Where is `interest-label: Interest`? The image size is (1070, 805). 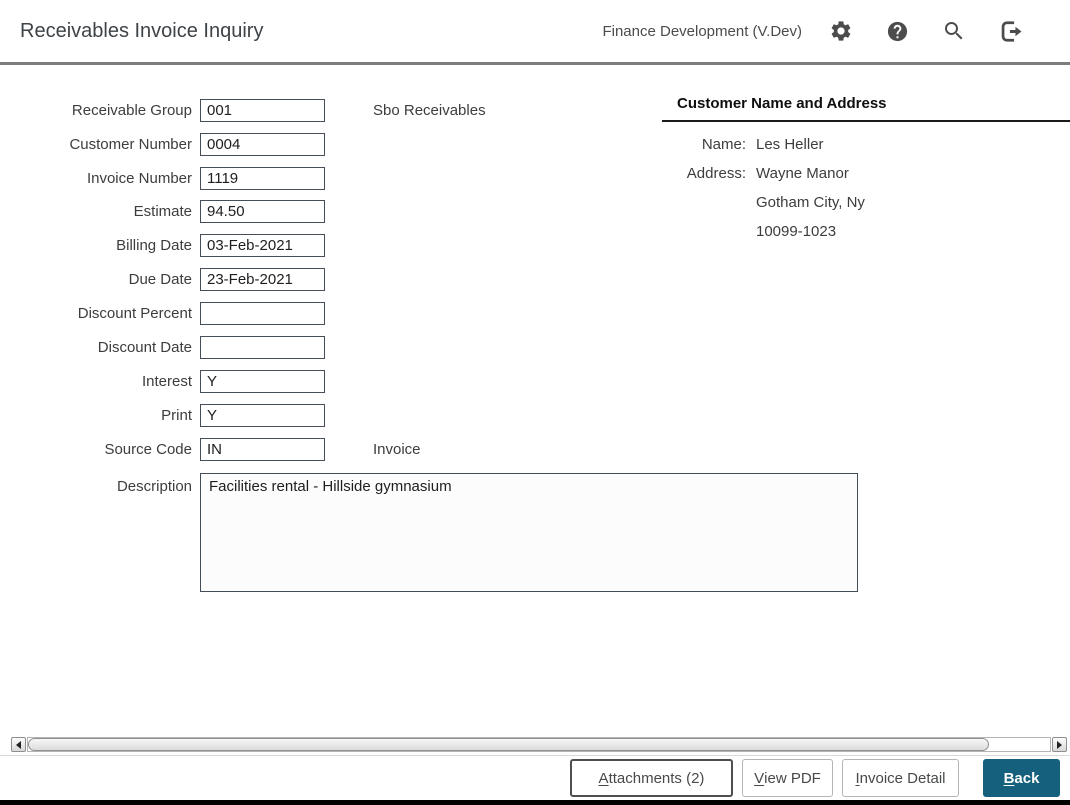
interest-label: Interest is located at coordinates (166, 381).